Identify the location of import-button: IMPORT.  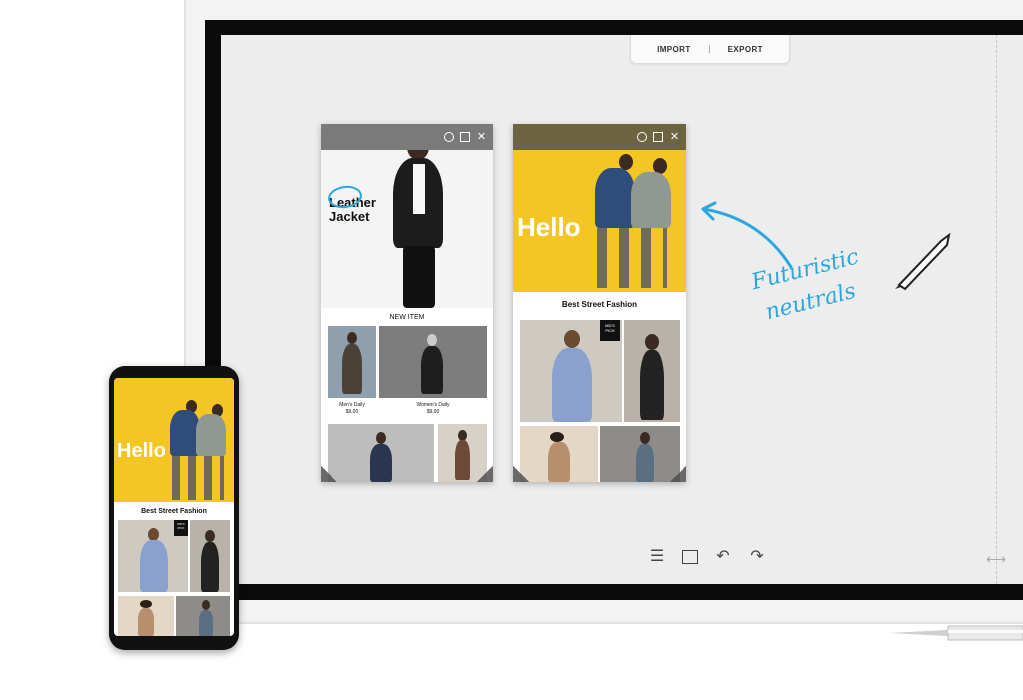
(674, 49).